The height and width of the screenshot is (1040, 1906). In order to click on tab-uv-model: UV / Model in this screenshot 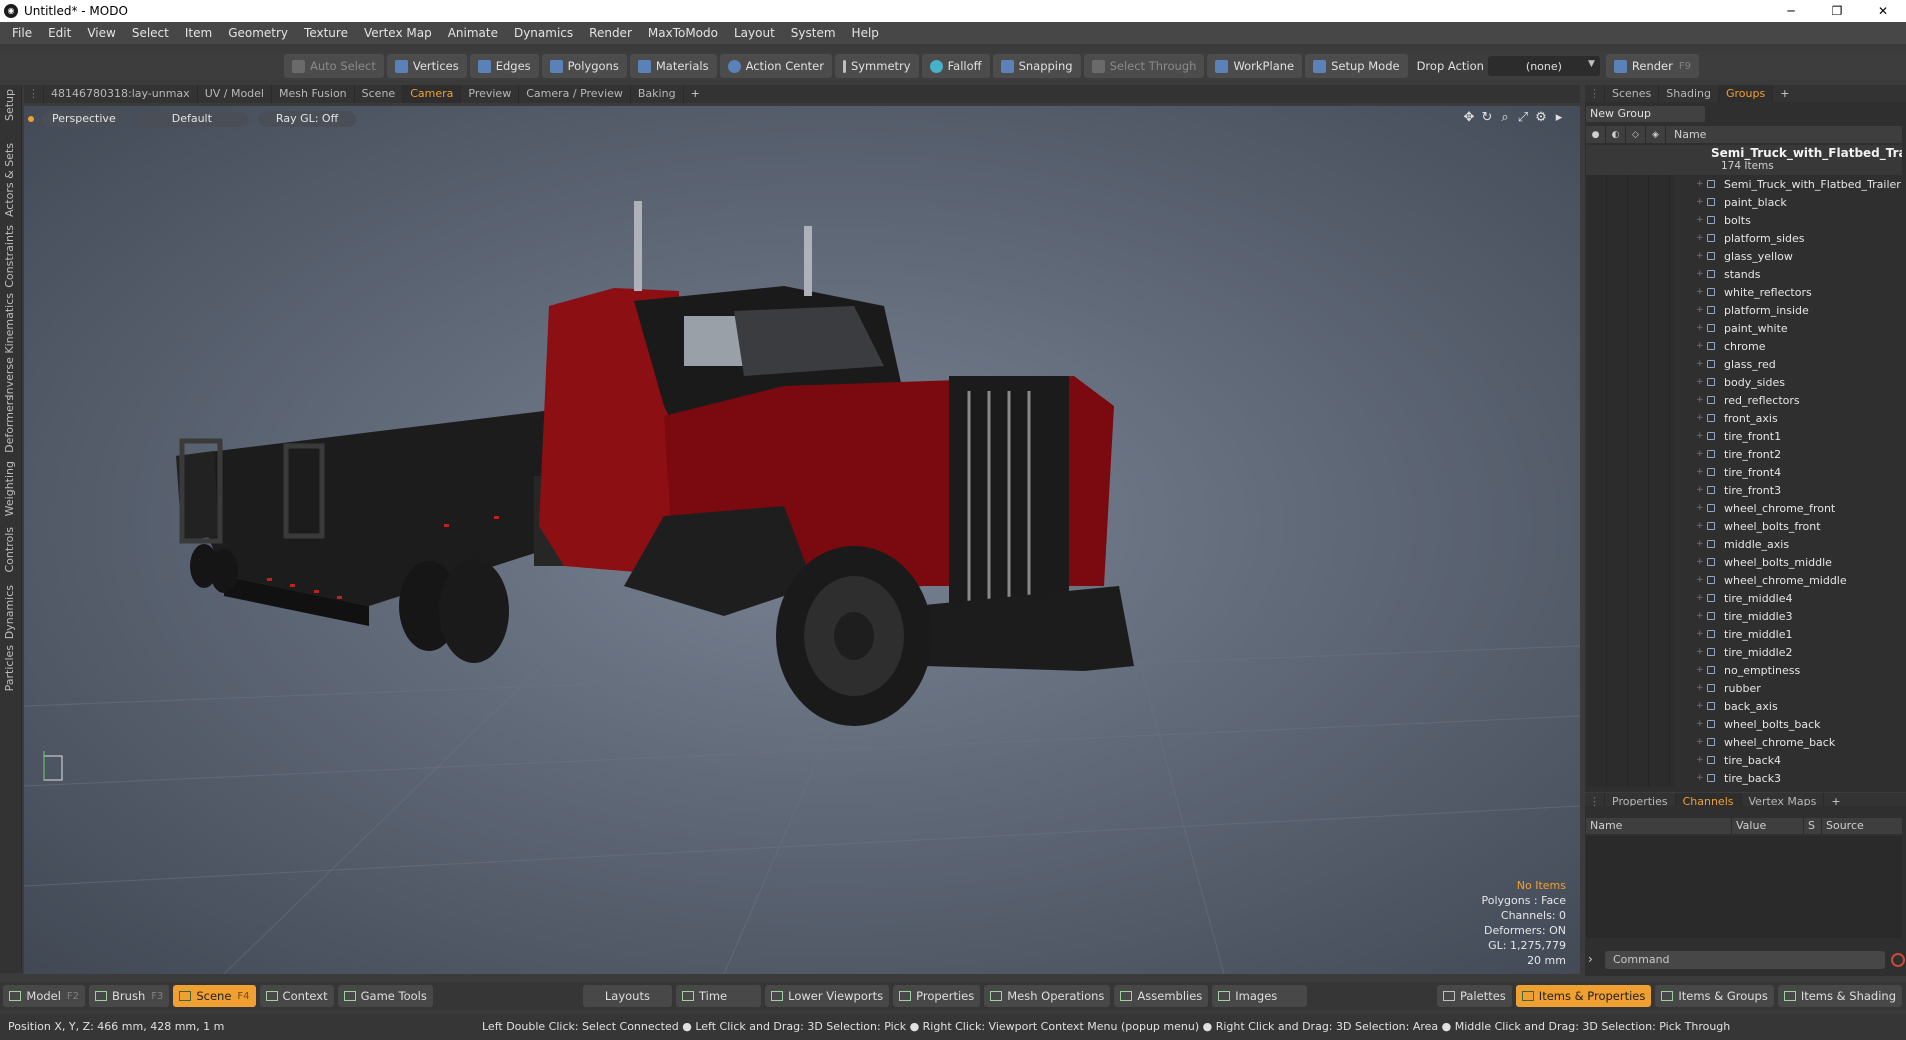, I will do `click(235, 94)`.